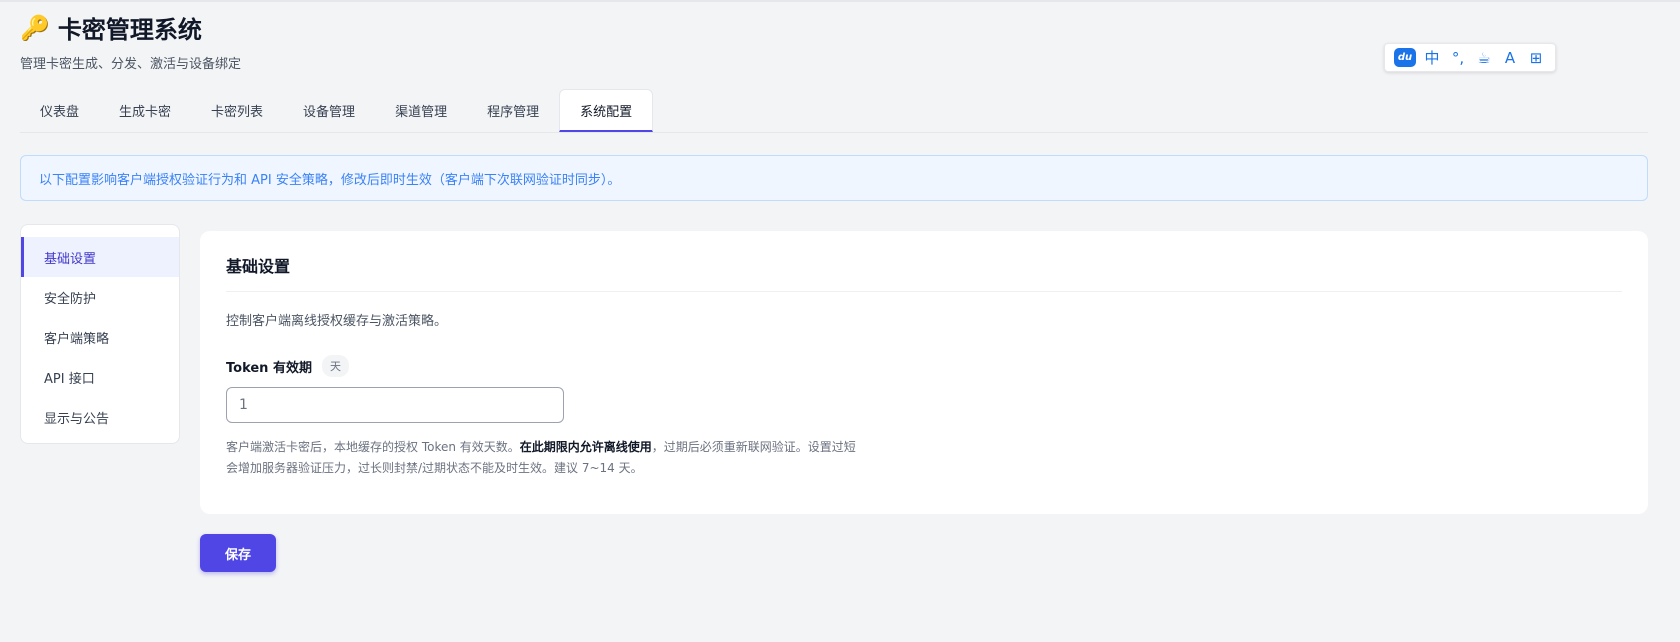 The height and width of the screenshot is (642, 1680). I want to click on top-divider, so click(840, 1).